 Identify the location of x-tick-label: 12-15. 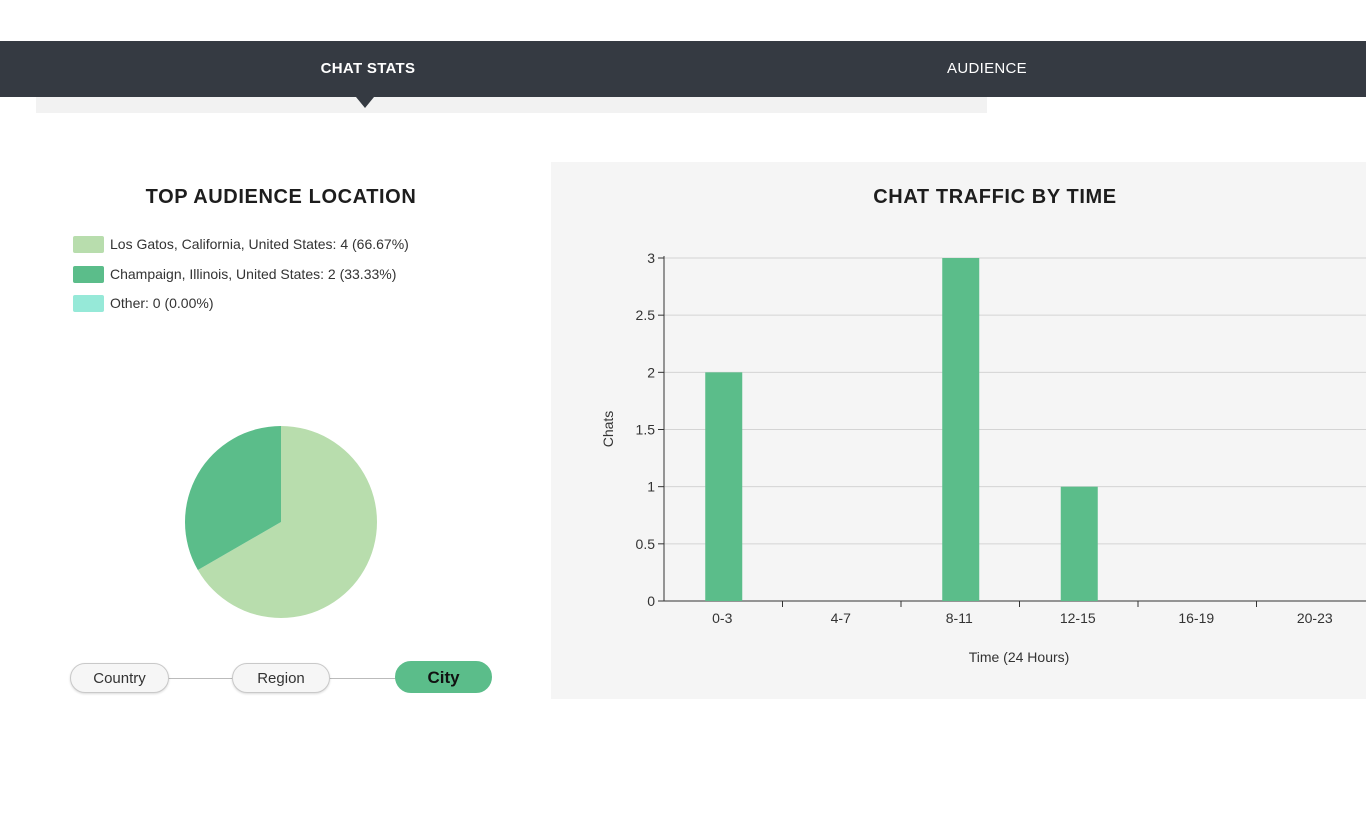
(1078, 618).